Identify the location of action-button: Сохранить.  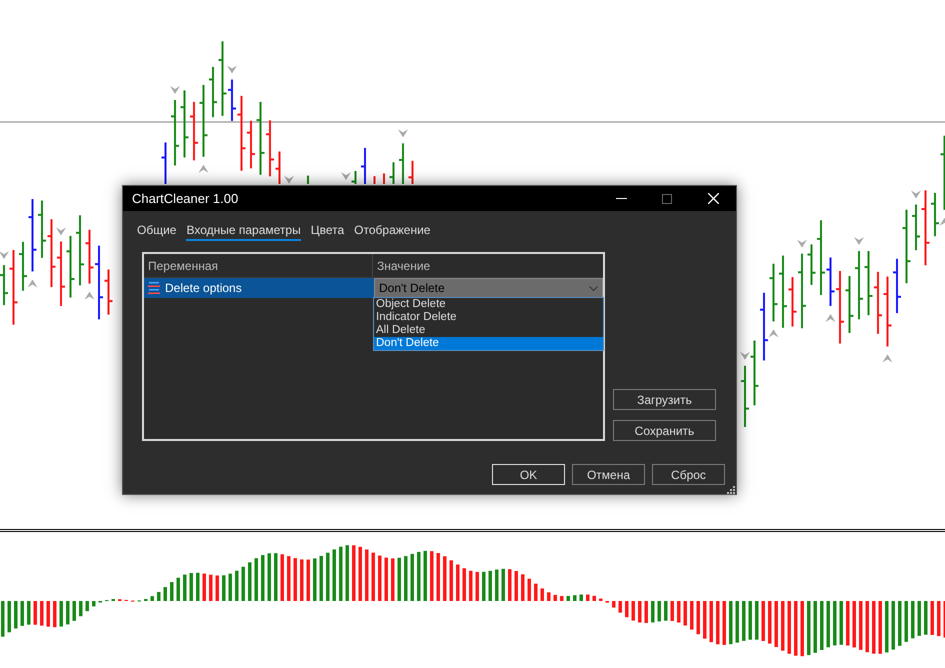
(664, 430).